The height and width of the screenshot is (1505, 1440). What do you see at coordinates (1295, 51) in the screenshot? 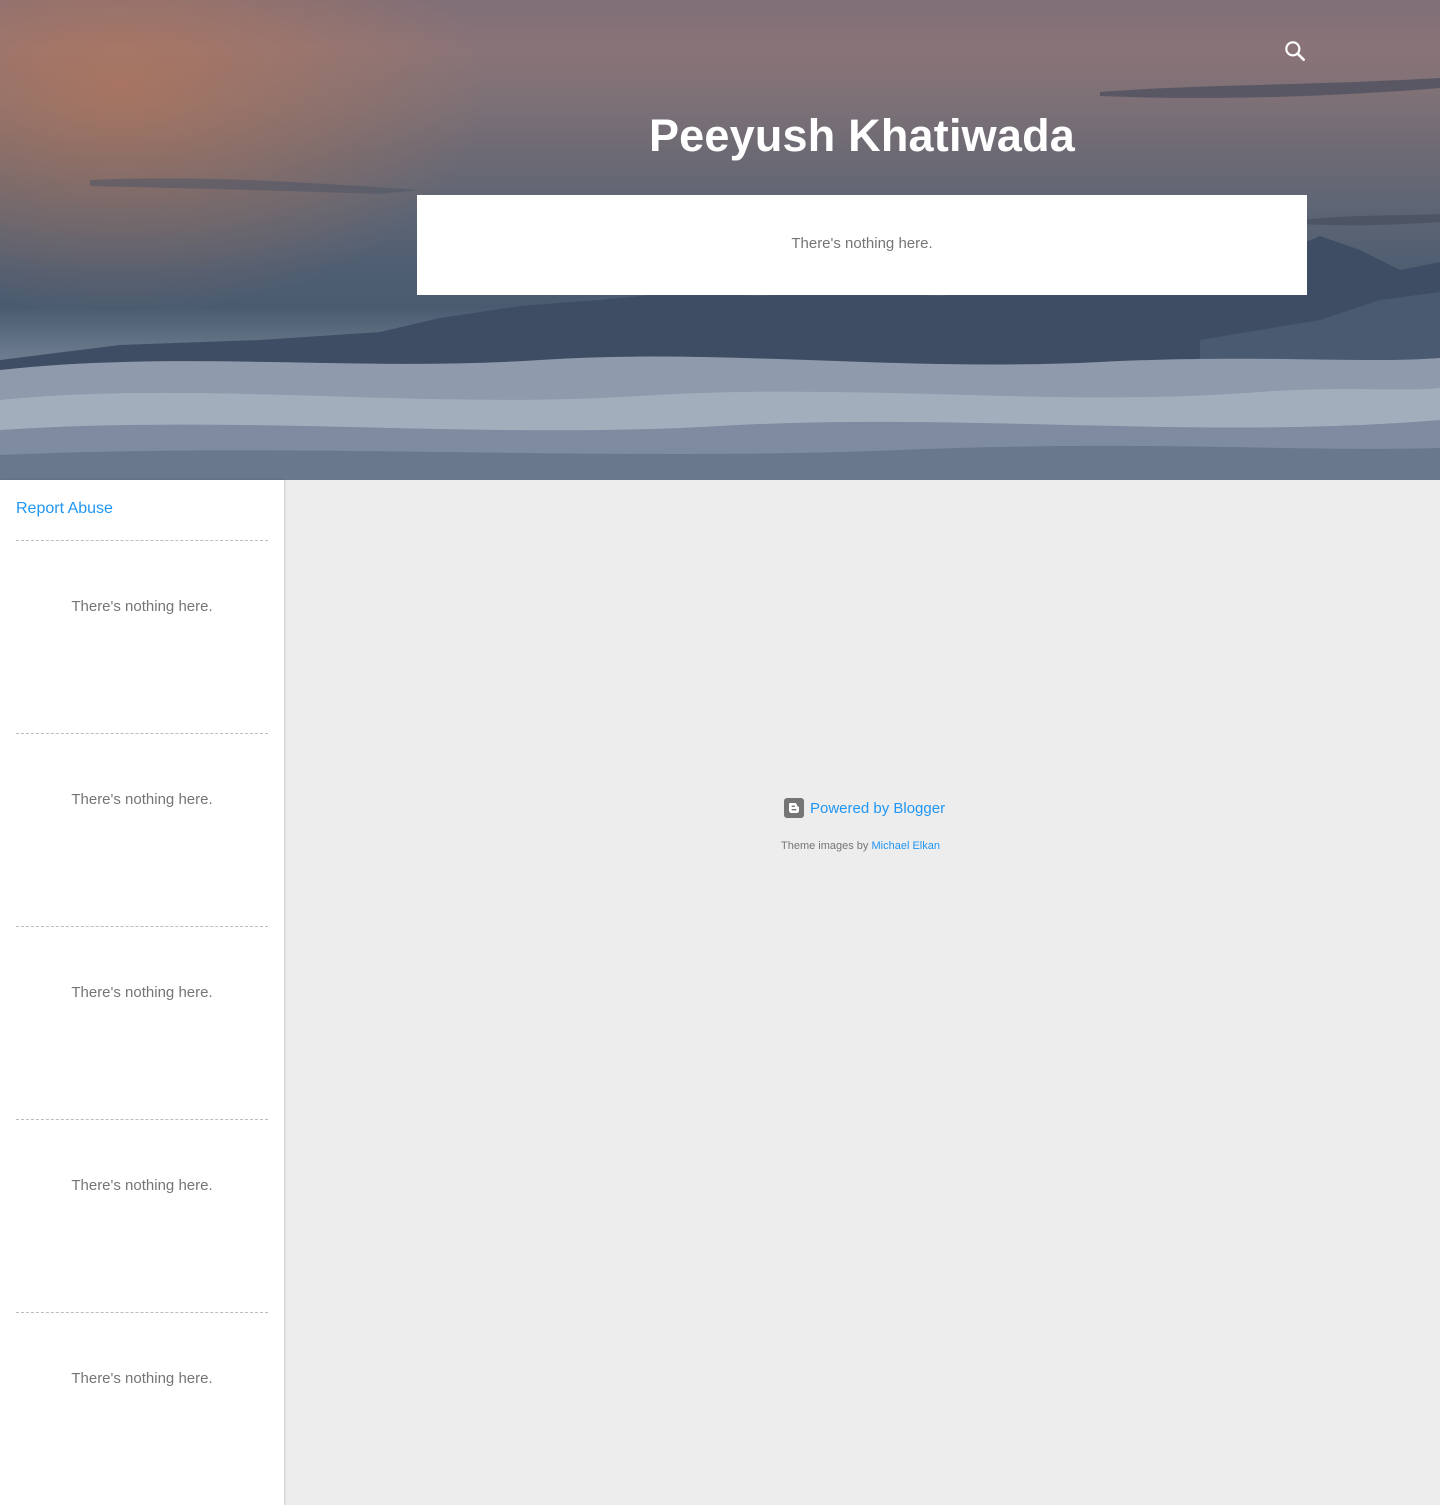
I see `search-icon` at bounding box center [1295, 51].